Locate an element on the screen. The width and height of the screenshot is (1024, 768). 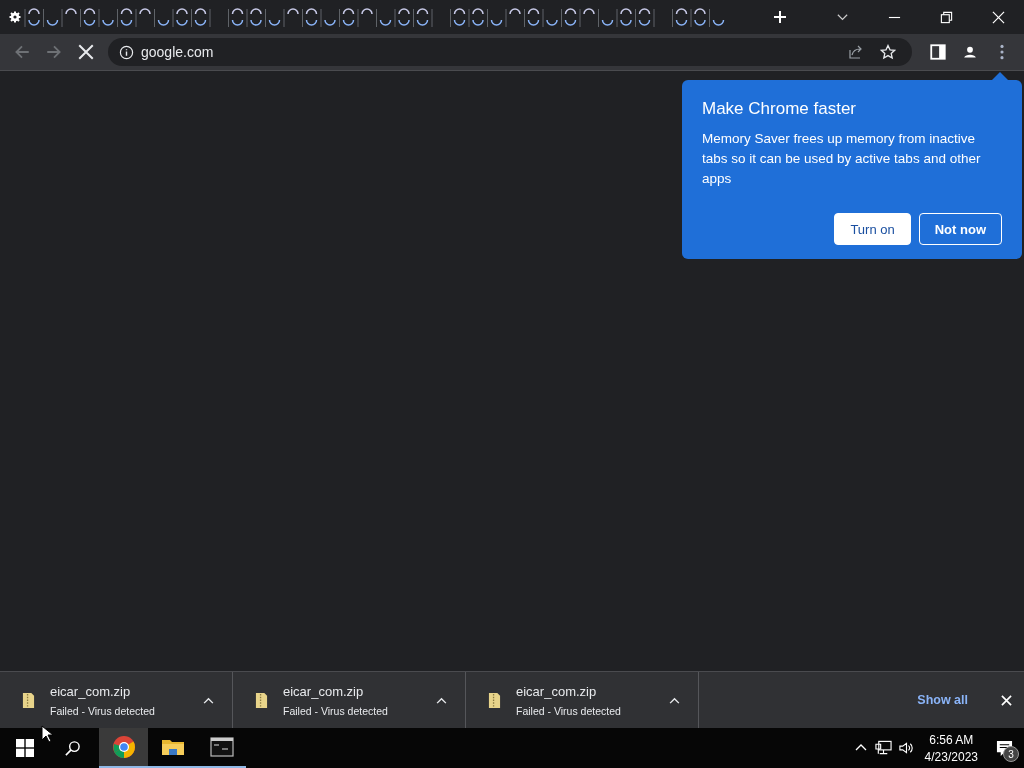
address-bar: google.com is located at coordinates (510, 52).